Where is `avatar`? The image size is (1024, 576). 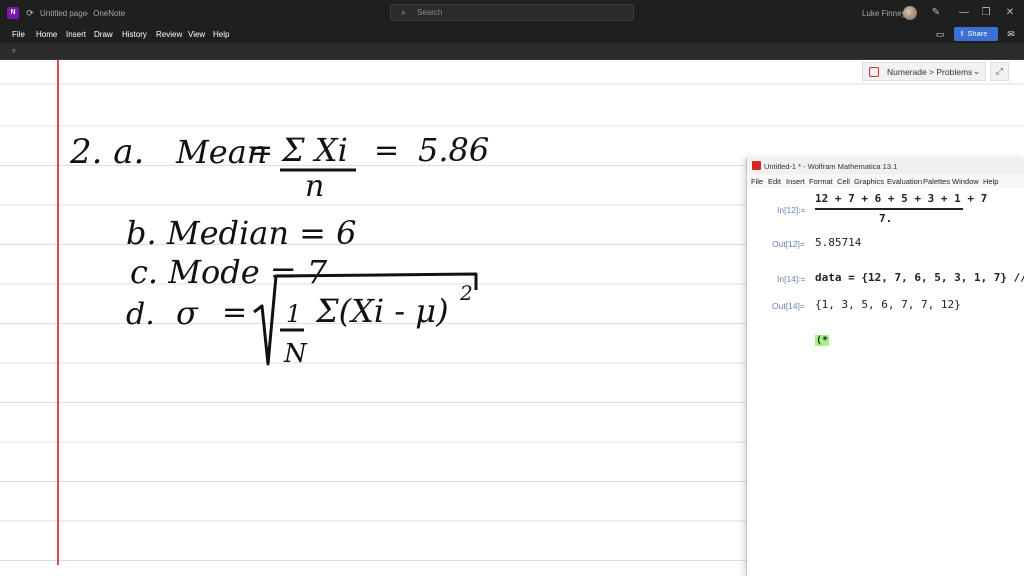 avatar is located at coordinates (910, 13).